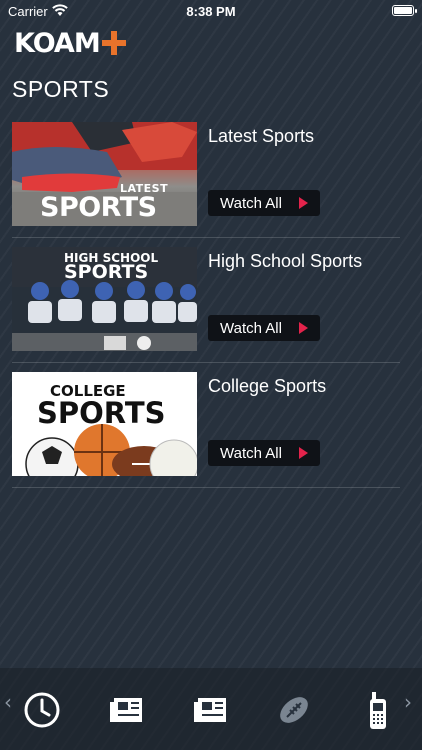  Describe the element at coordinates (285, 261) in the screenshot. I see `feed-title: High School Sports` at that location.